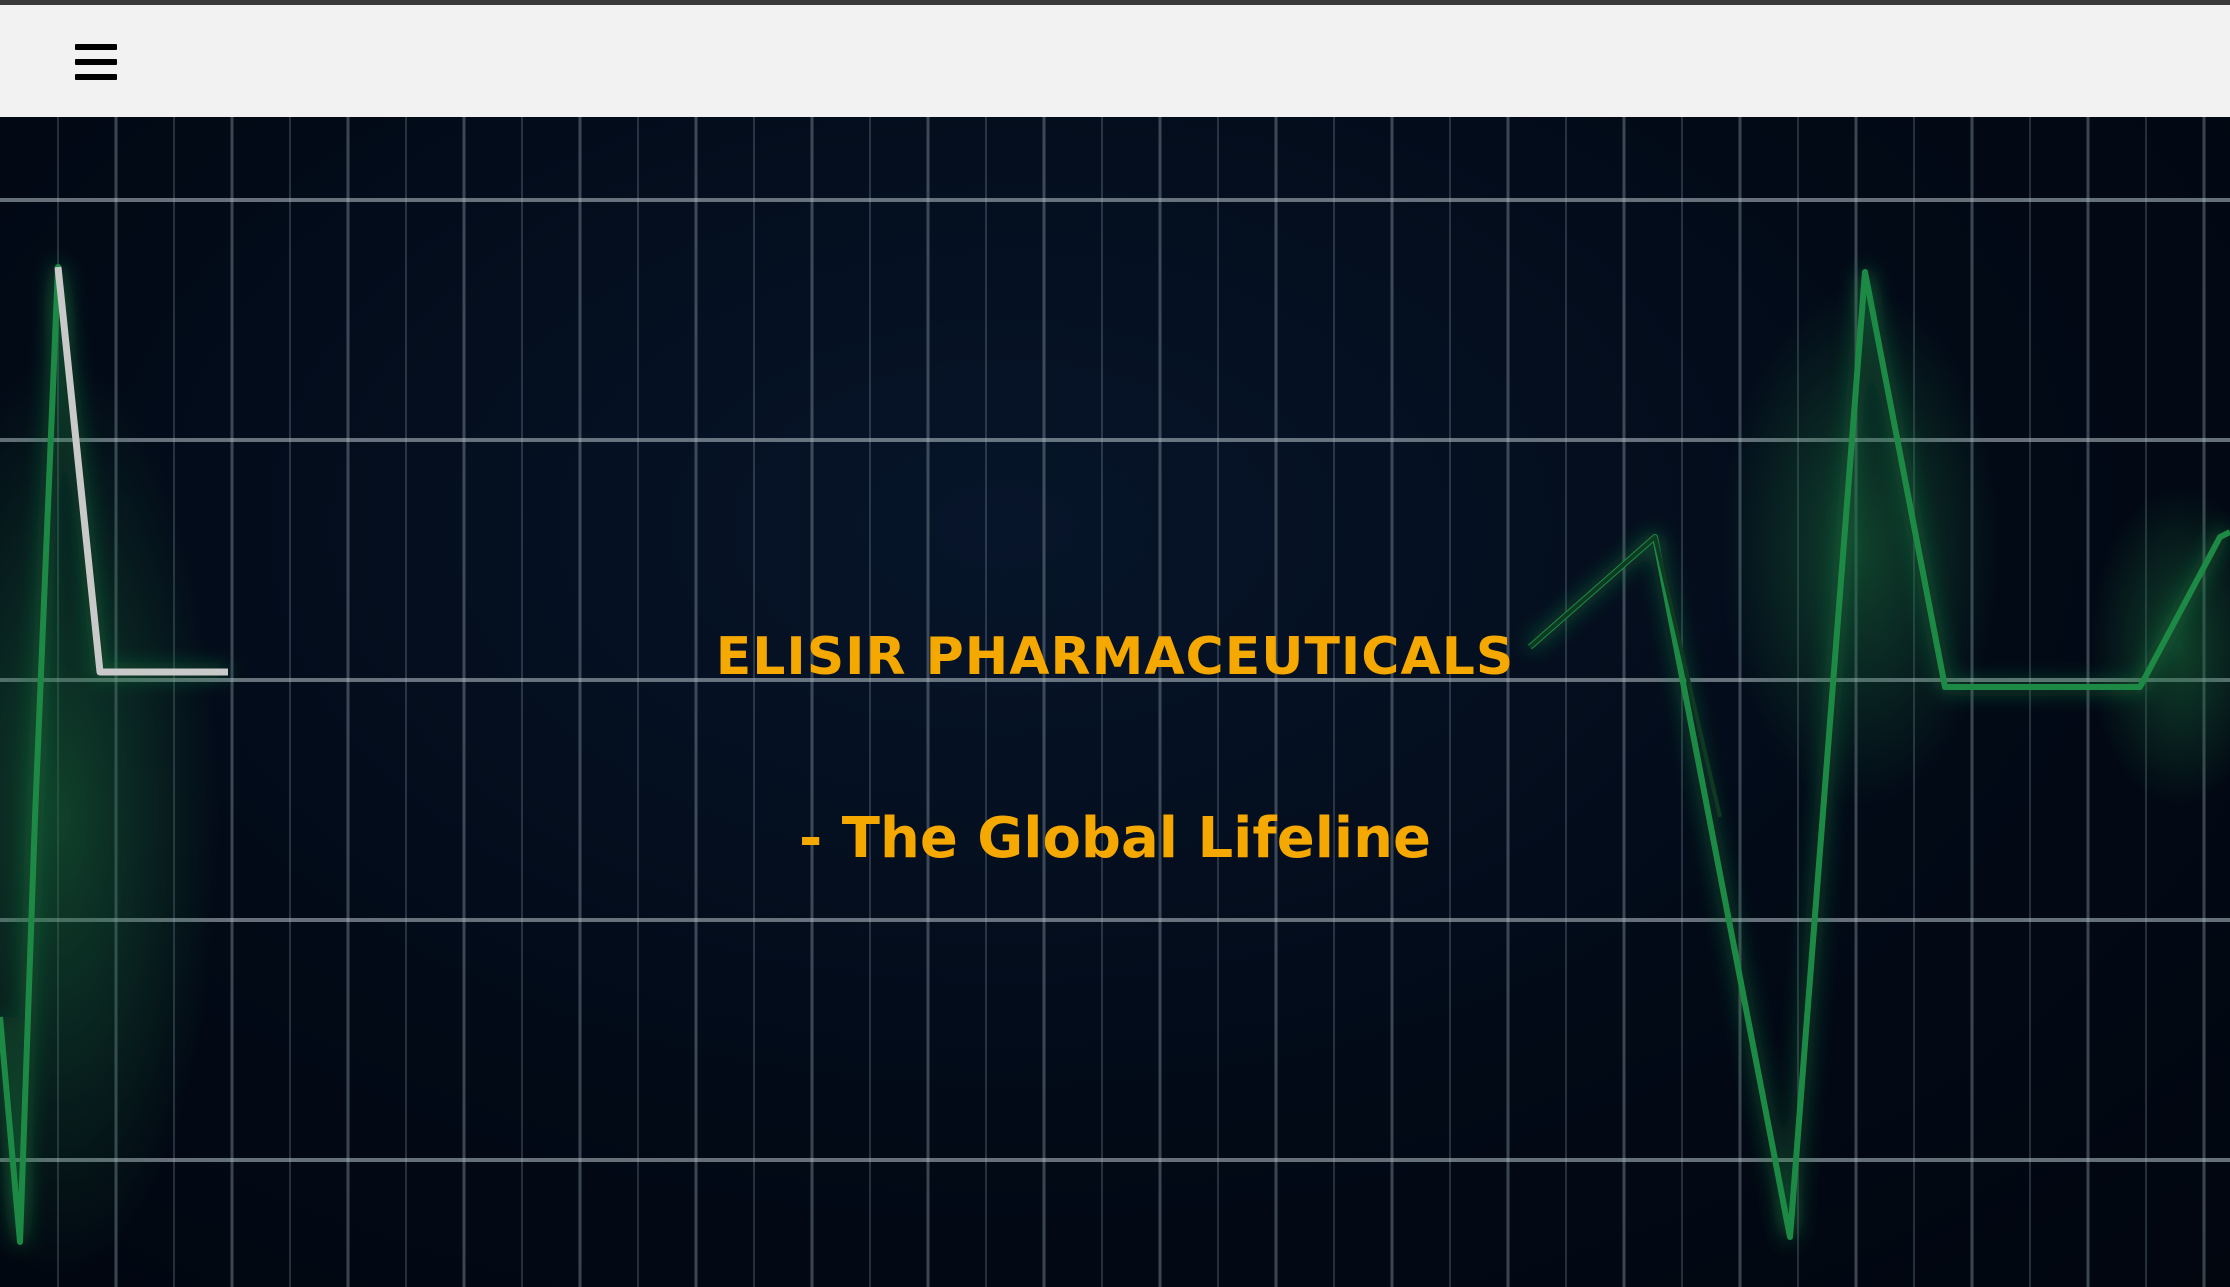  What do you see at coordinates (96, 47) in the screenshot?
I see `hamburger-menu-icon` at bounding box center [96, 47].